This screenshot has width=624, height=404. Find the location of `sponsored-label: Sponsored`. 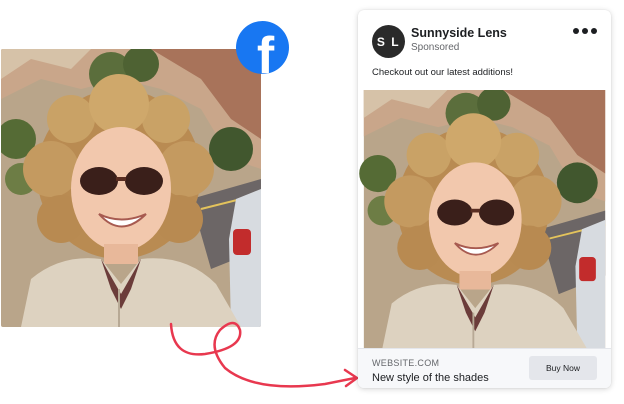

sponsored-label: Sponsored is located at coordinates (435, 47).